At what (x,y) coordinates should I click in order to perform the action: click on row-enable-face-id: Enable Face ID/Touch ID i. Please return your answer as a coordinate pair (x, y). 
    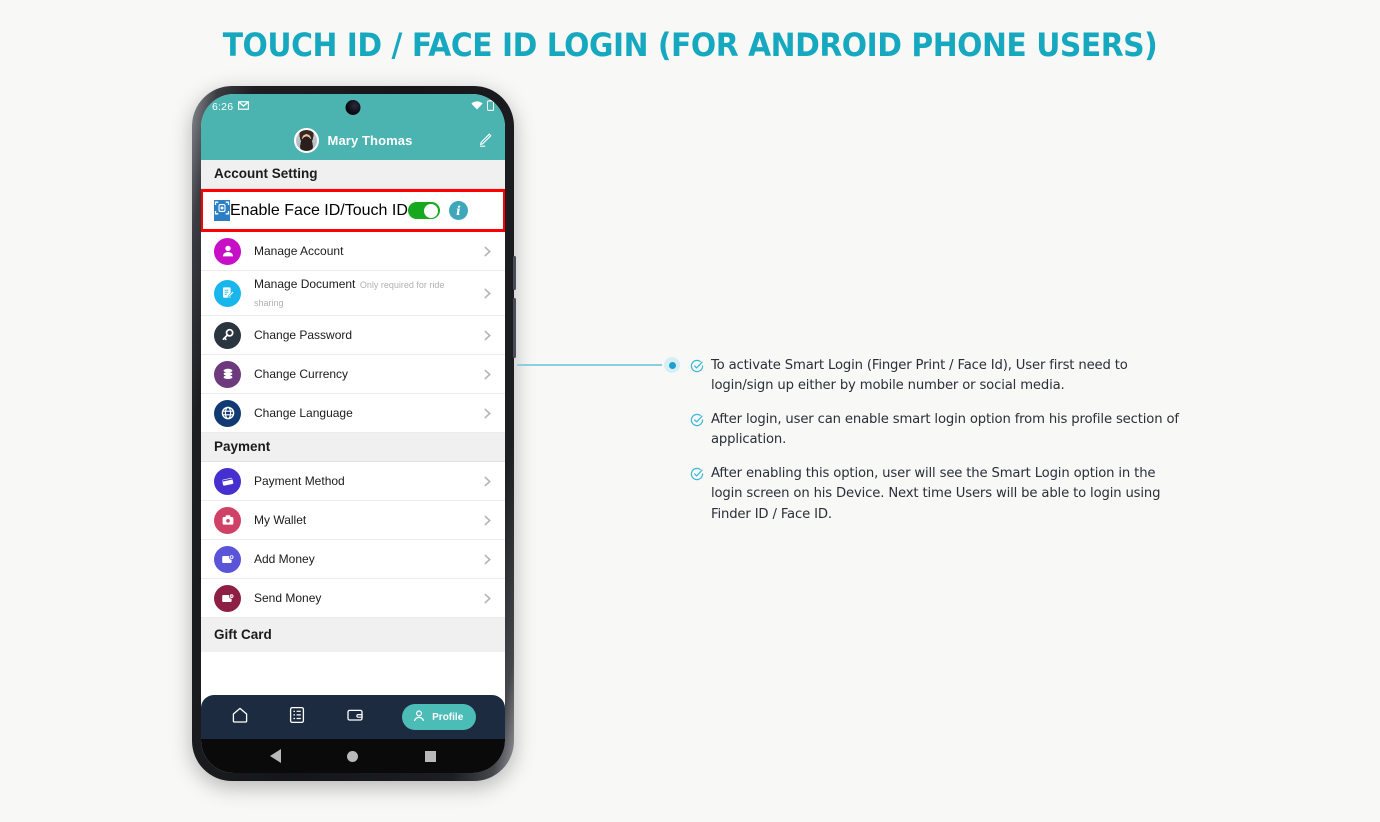
    Looking at the image, I should click on (353, 210).